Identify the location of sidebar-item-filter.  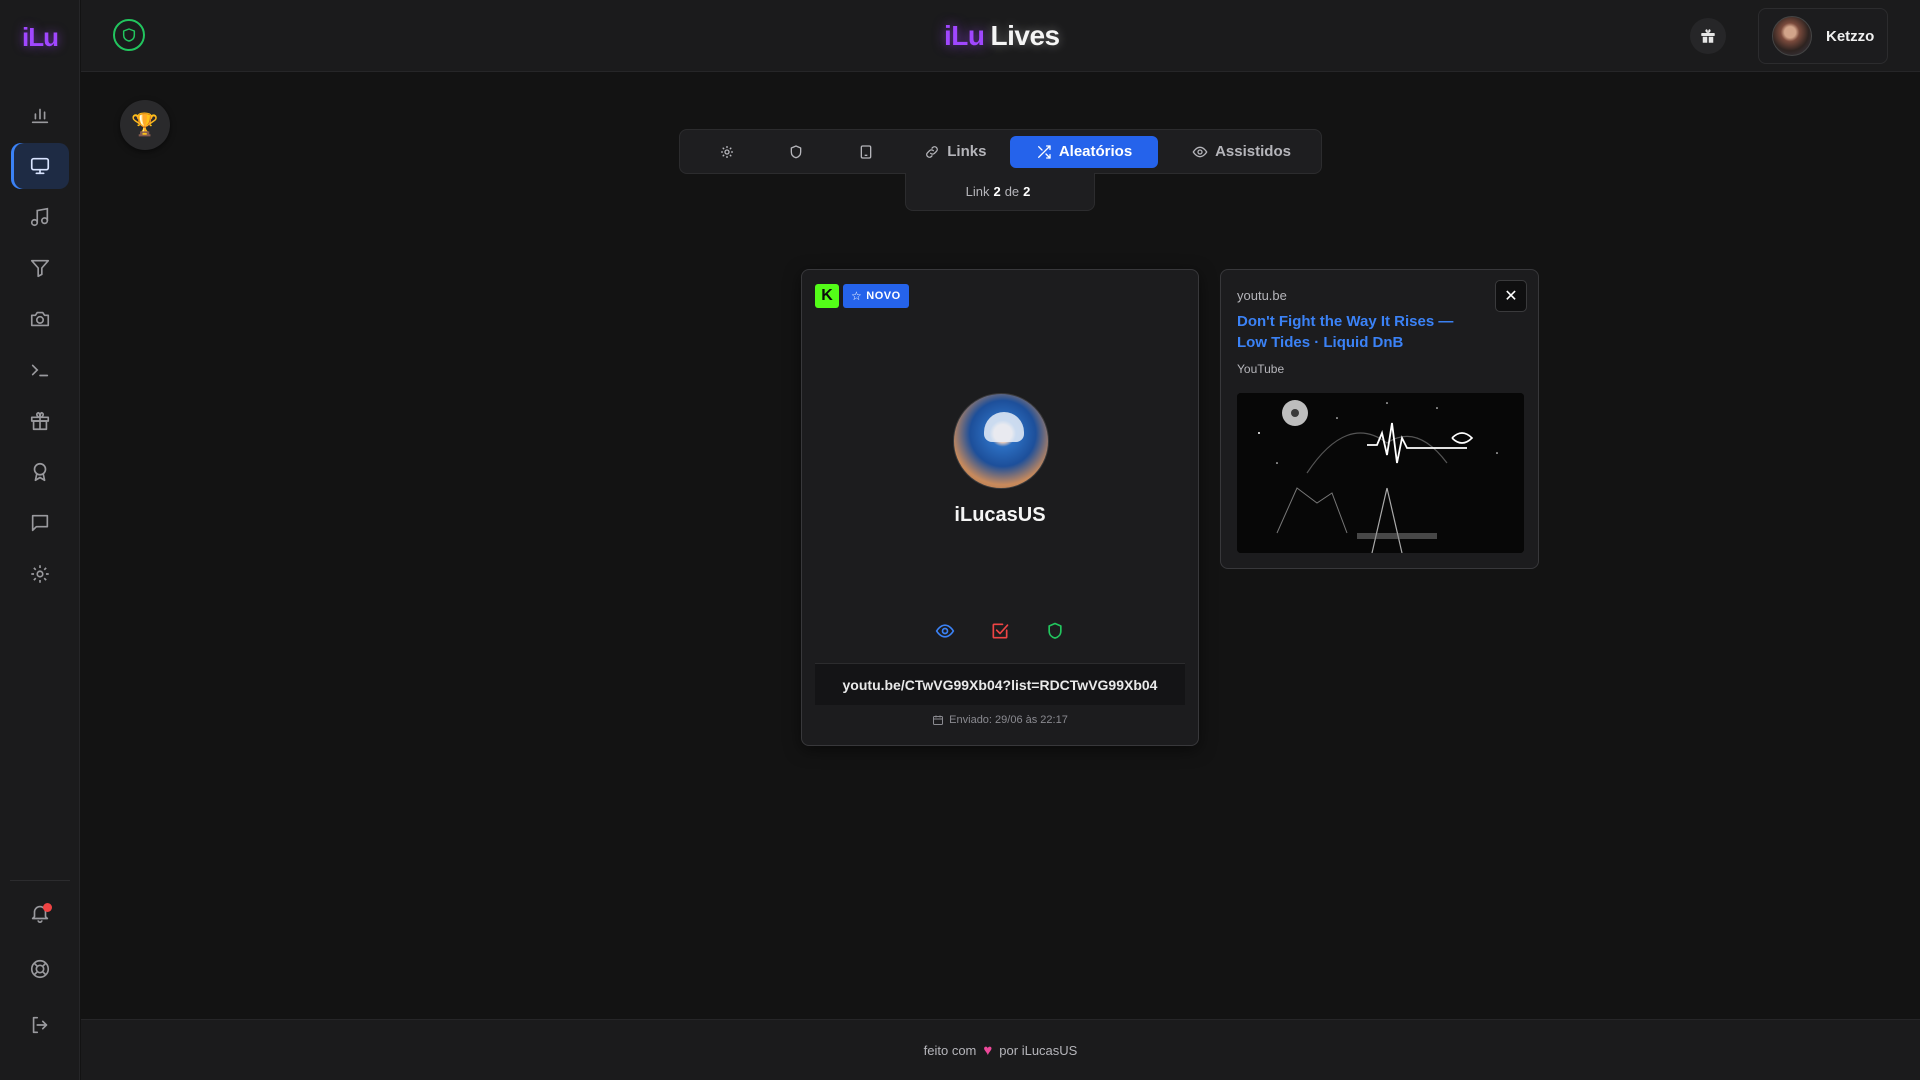
(40, 268).